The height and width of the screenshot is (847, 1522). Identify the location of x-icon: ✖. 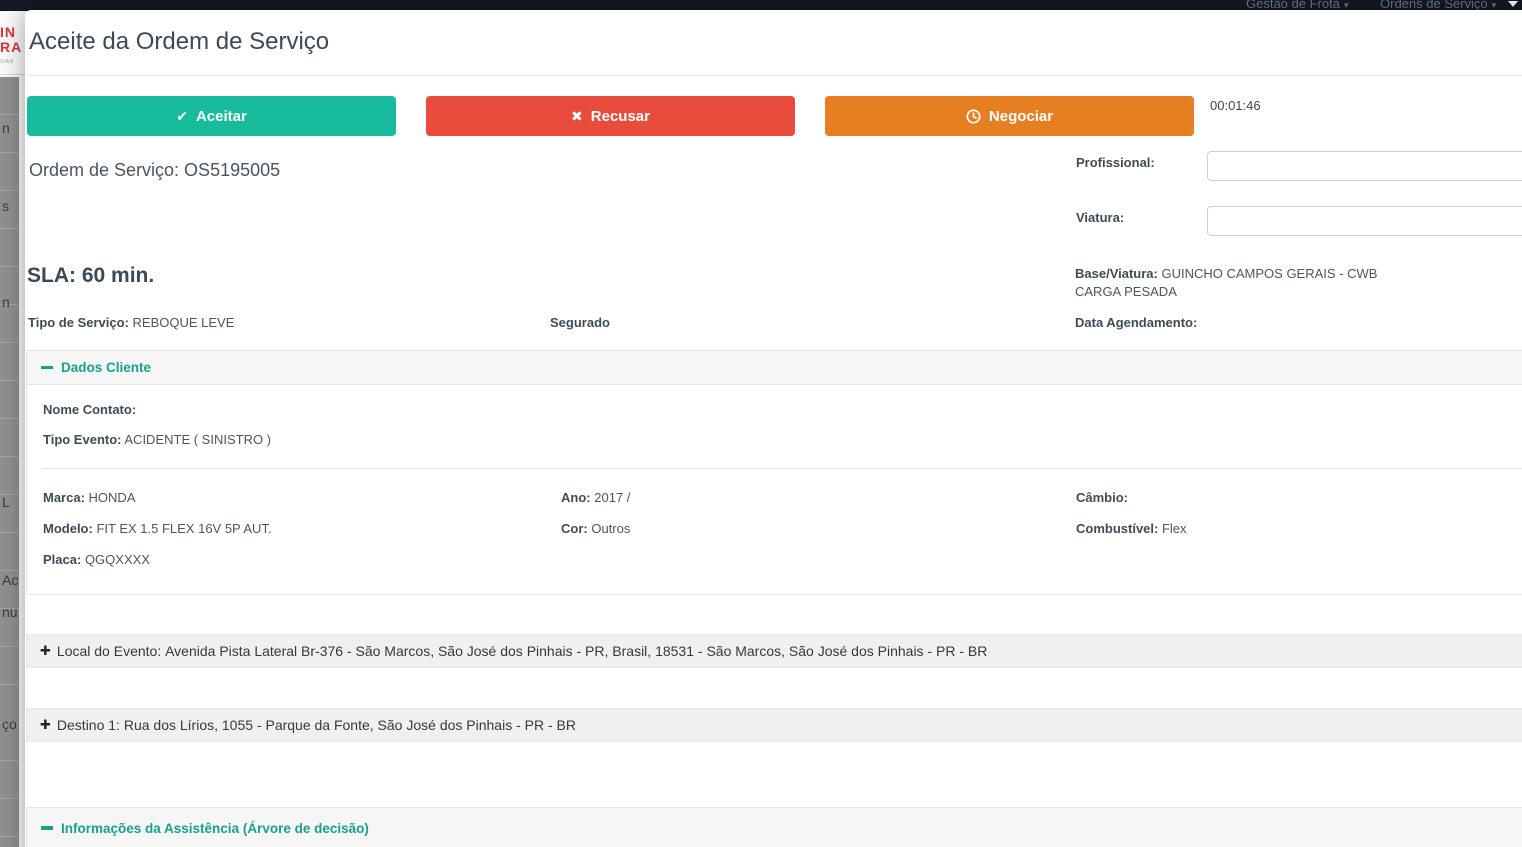
(577, 116).